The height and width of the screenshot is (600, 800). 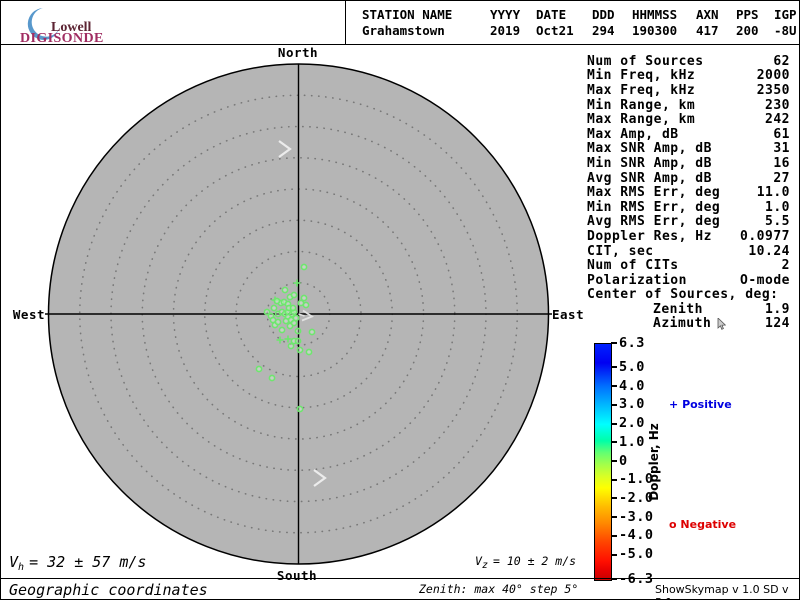 I want to click on stats-value: O-mode, so click(x=765, y=280).